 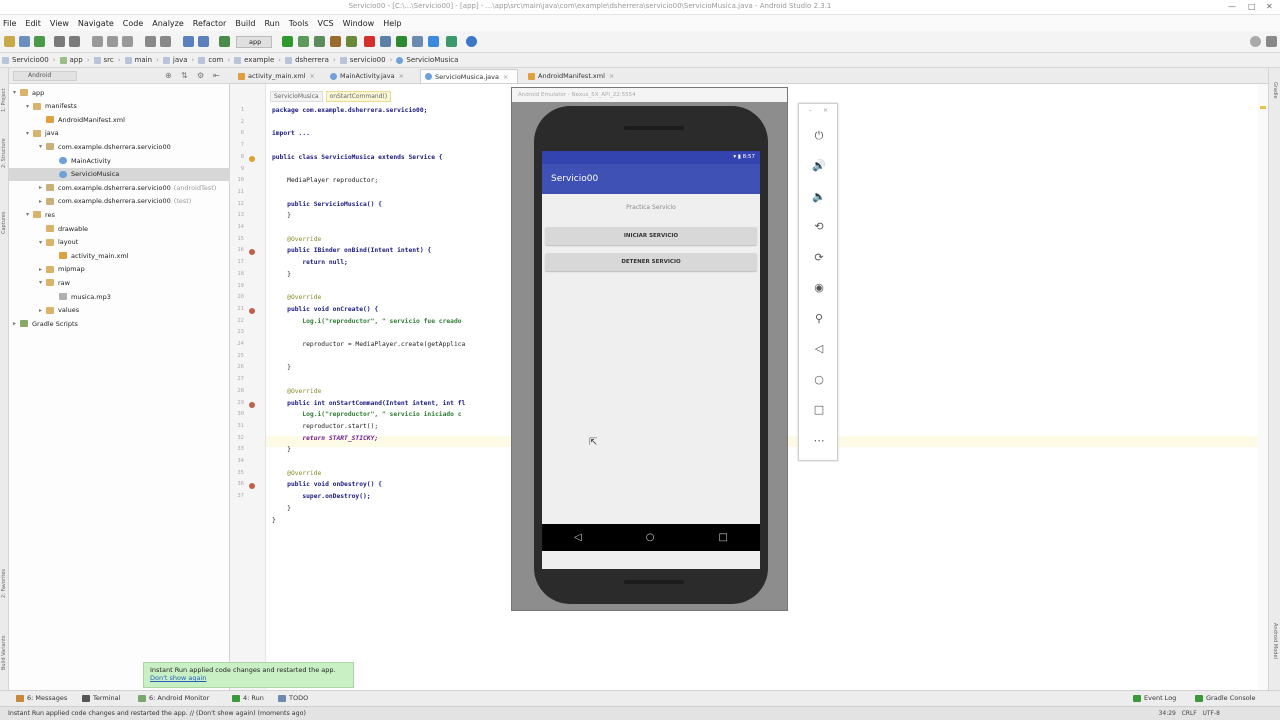 What do you see at coordinates (723, 537) in the screenshot?
I see `recents-nav-icon: □` at bounding box center [723, 537].